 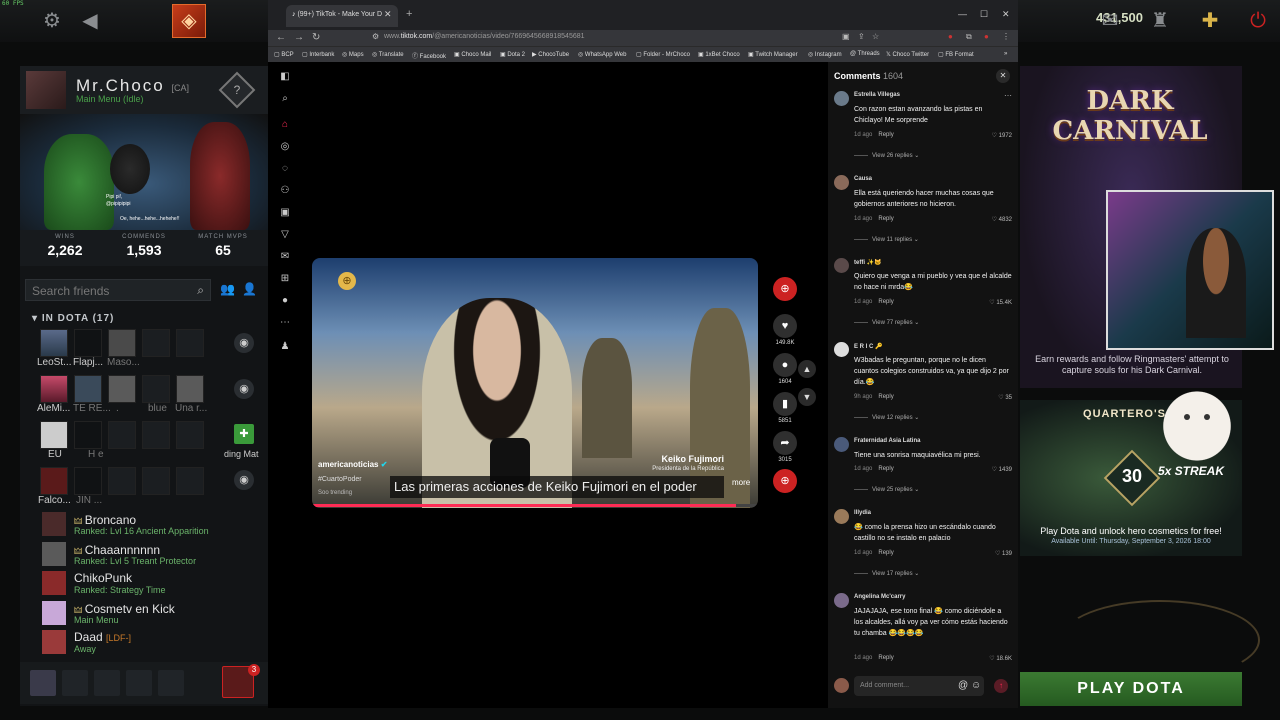 I want to click on bookmark: ▢ BCP, so click(x=284, y=54).